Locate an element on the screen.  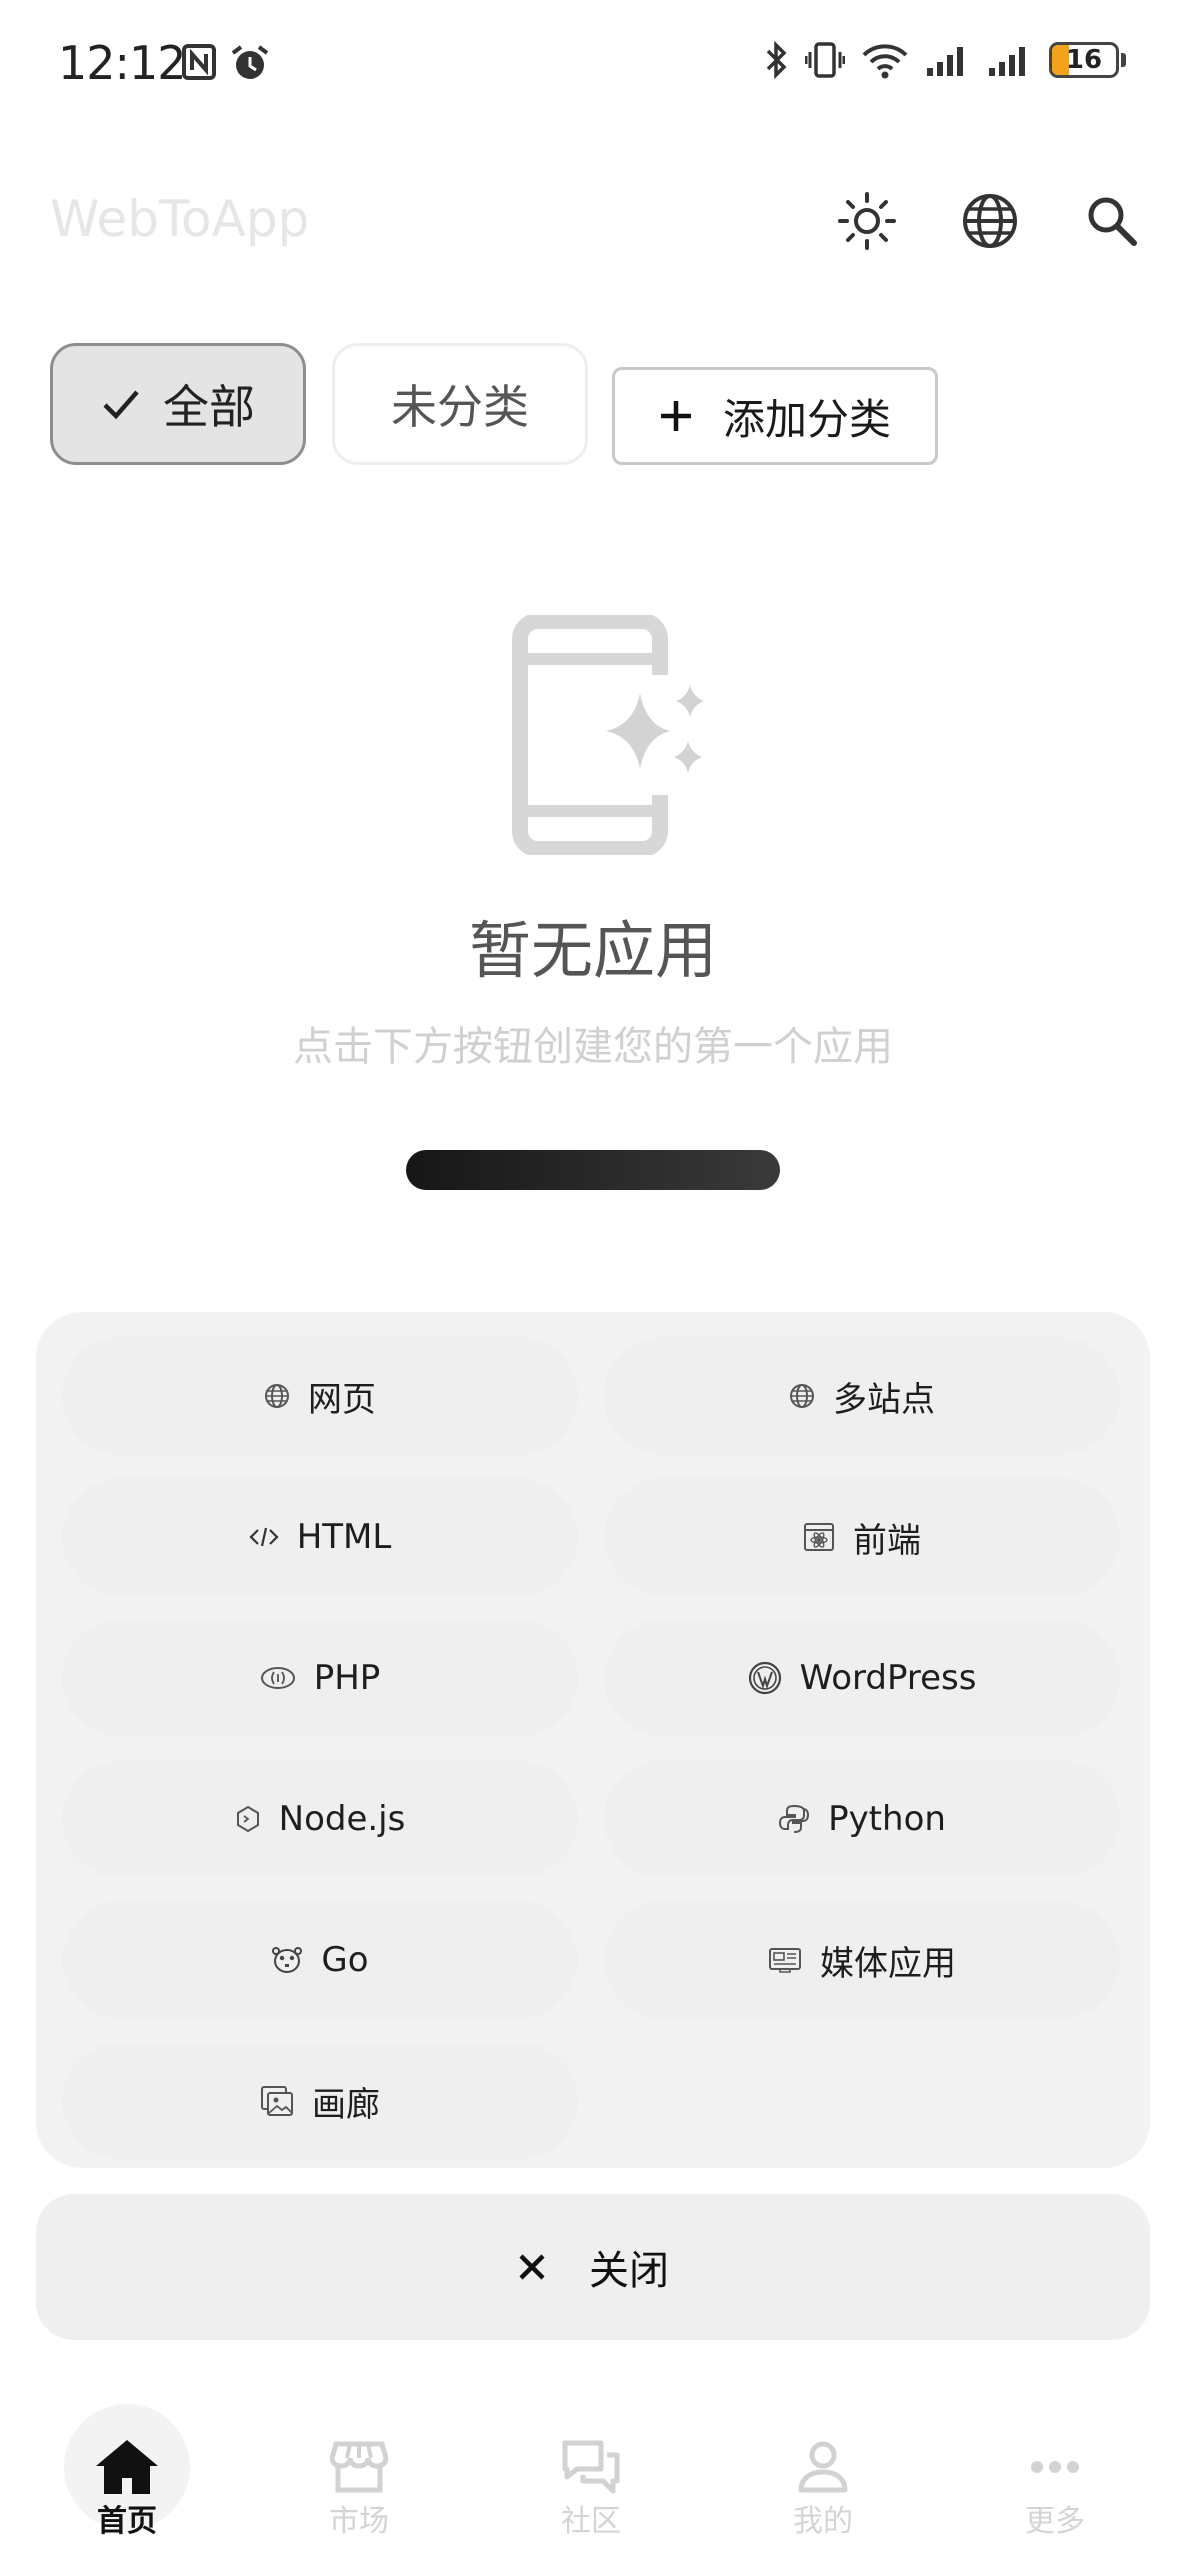
nfc-icon is located at coordinates (199, 62).